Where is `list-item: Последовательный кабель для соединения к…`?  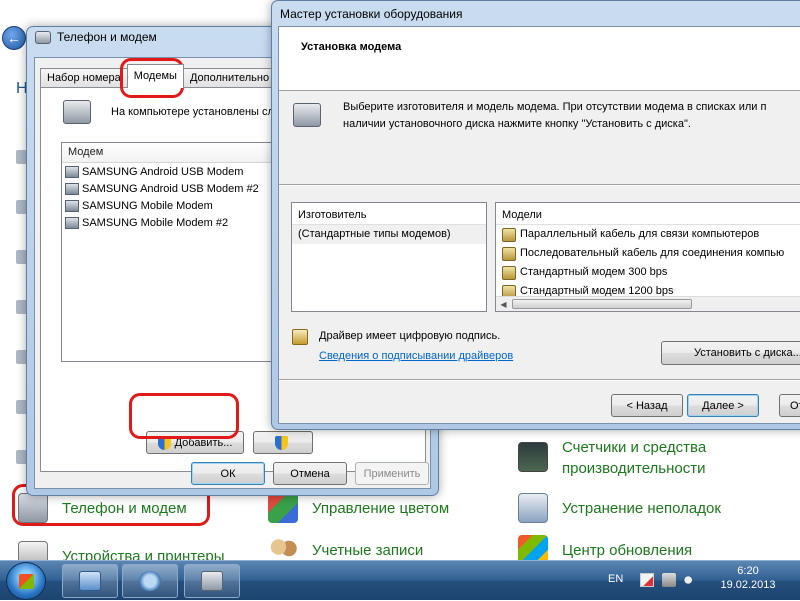
list-item: Последовательный кабель для соединения к… is located at coordinates (648, 253).